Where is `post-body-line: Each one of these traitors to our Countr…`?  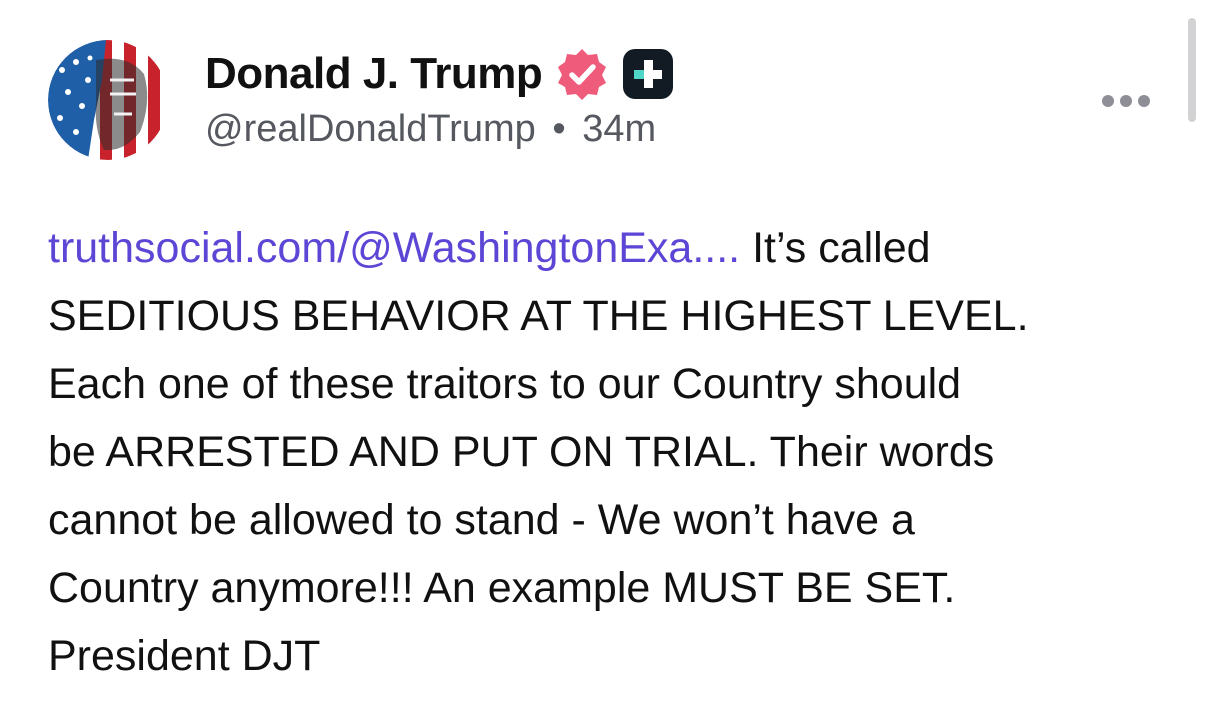
post-body-line: Each one of these traitors to our Countr… is located at coordinates (505, 384).